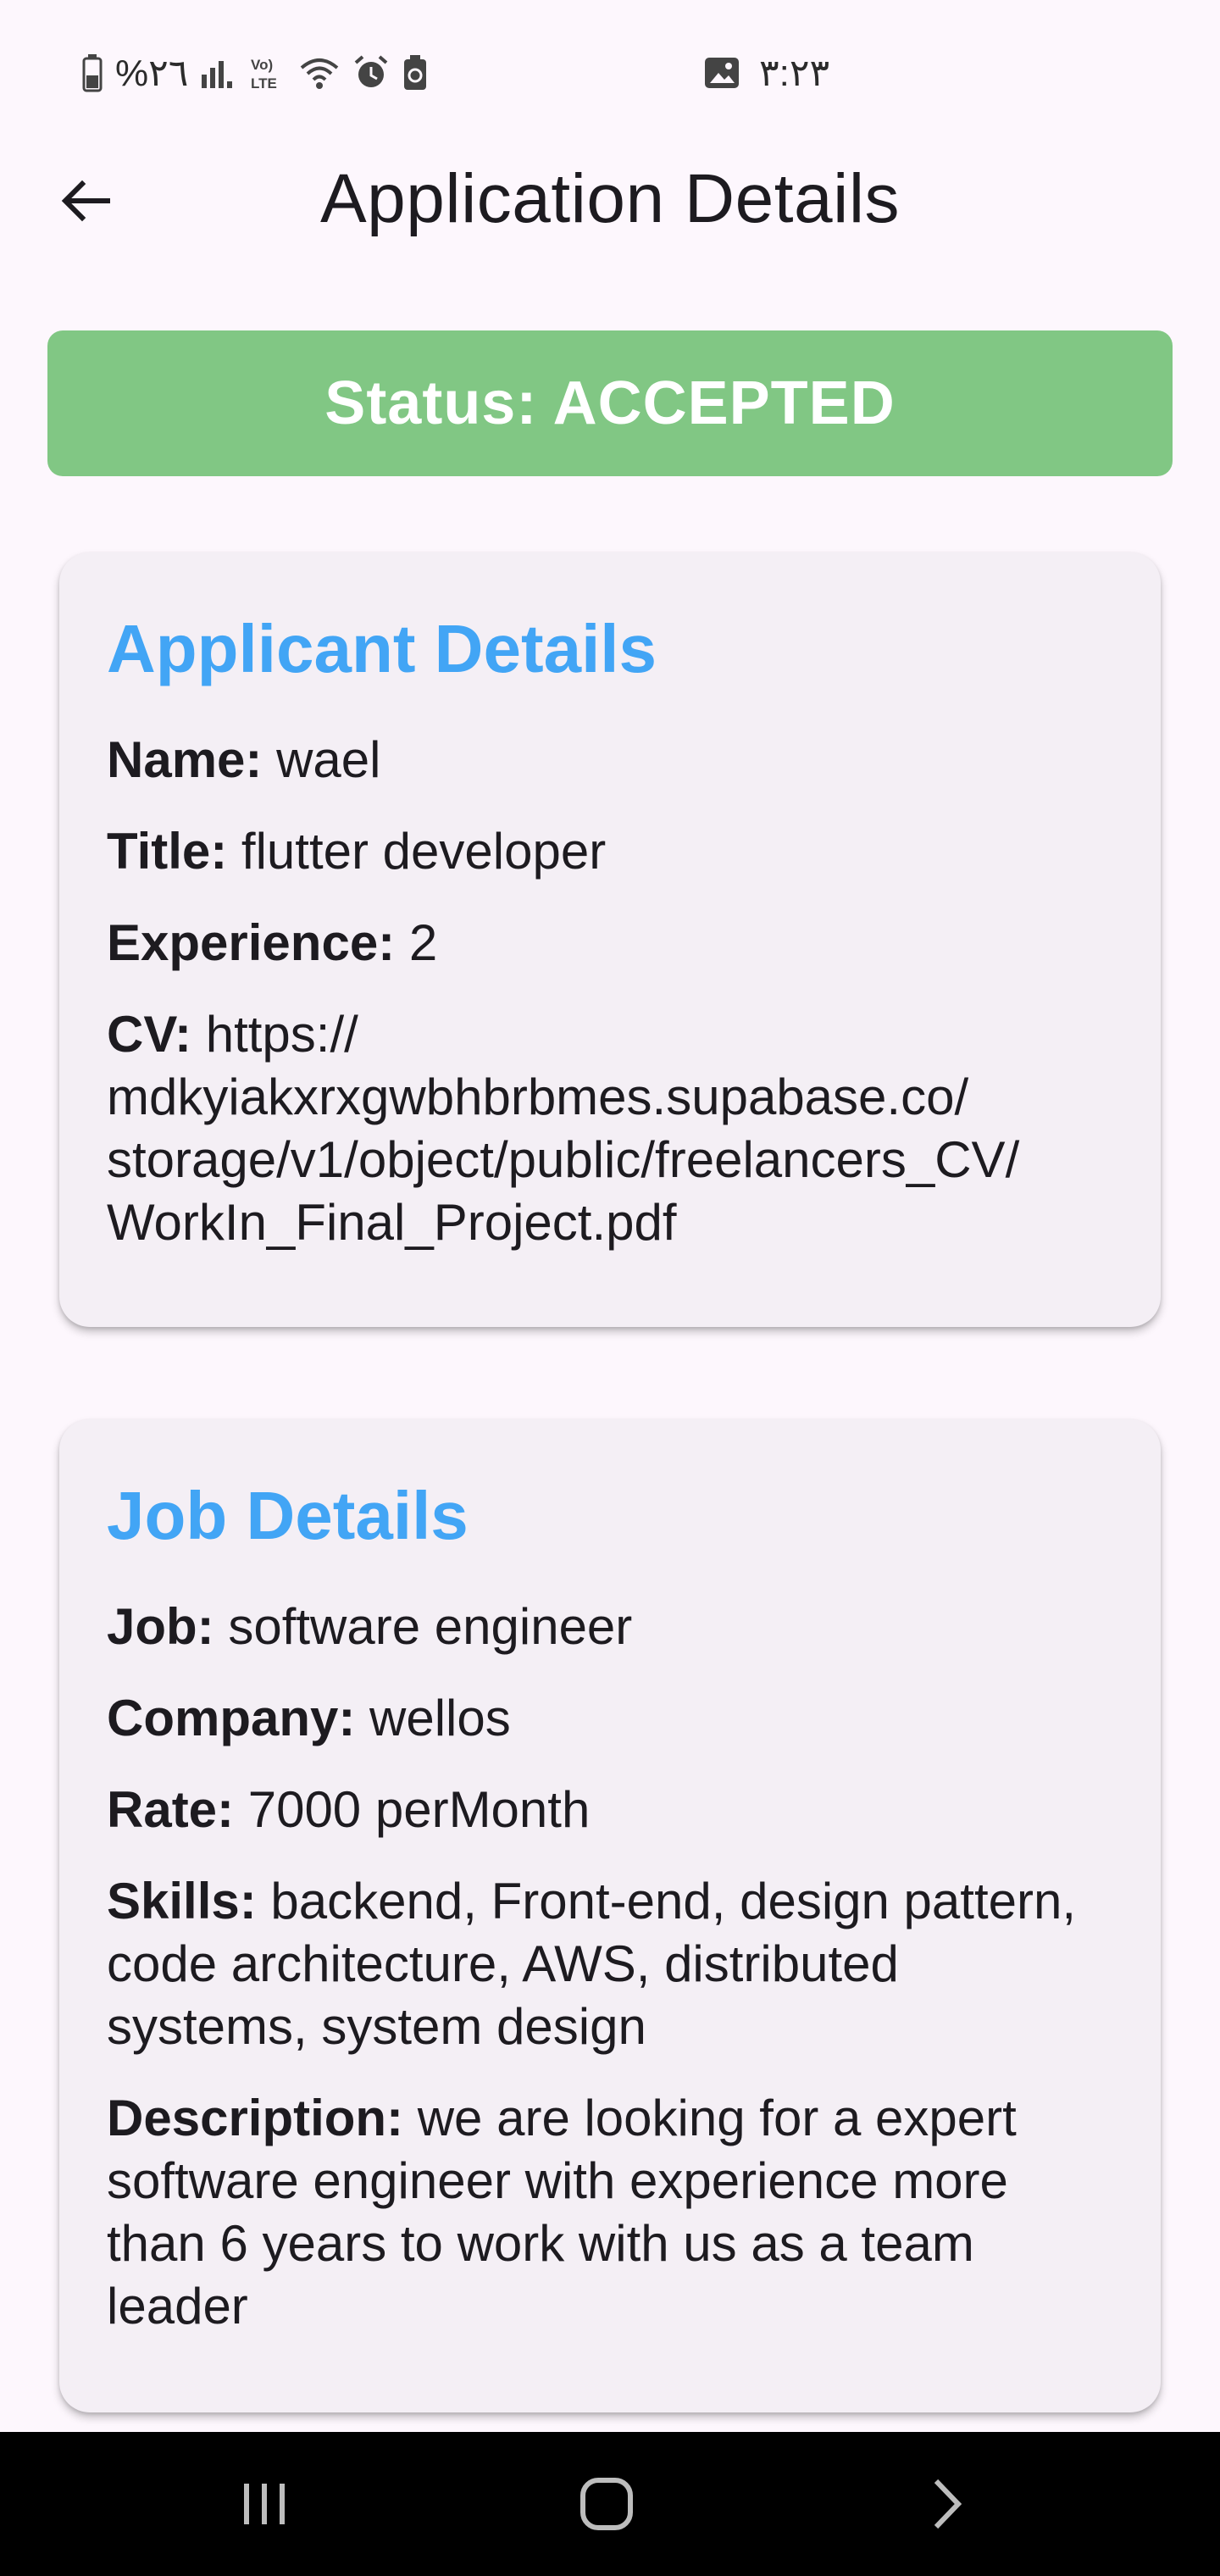 The height and width of the screenshot is (2576, 1220). Describe the element at coordinates (610, 403) in the screenshot. I see `status-badge: Status: ACCEPTED` at that location.